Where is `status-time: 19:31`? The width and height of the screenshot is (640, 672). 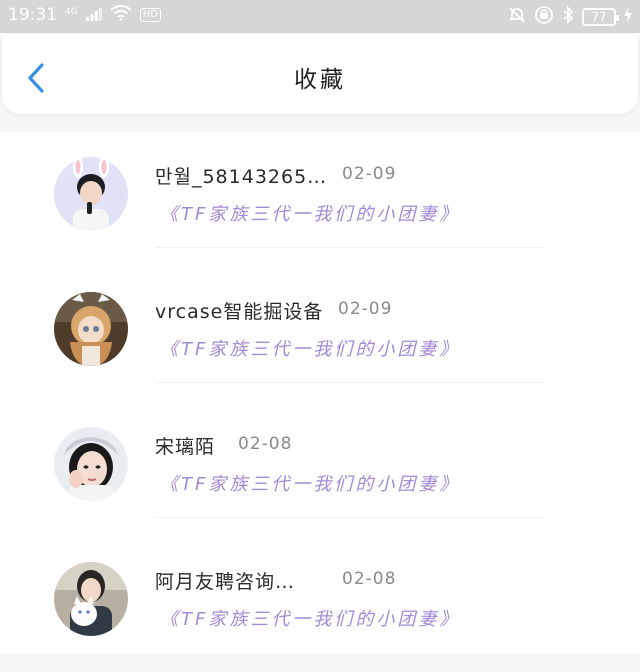
status-time: 19:31 is located at coordinates (32, 15).